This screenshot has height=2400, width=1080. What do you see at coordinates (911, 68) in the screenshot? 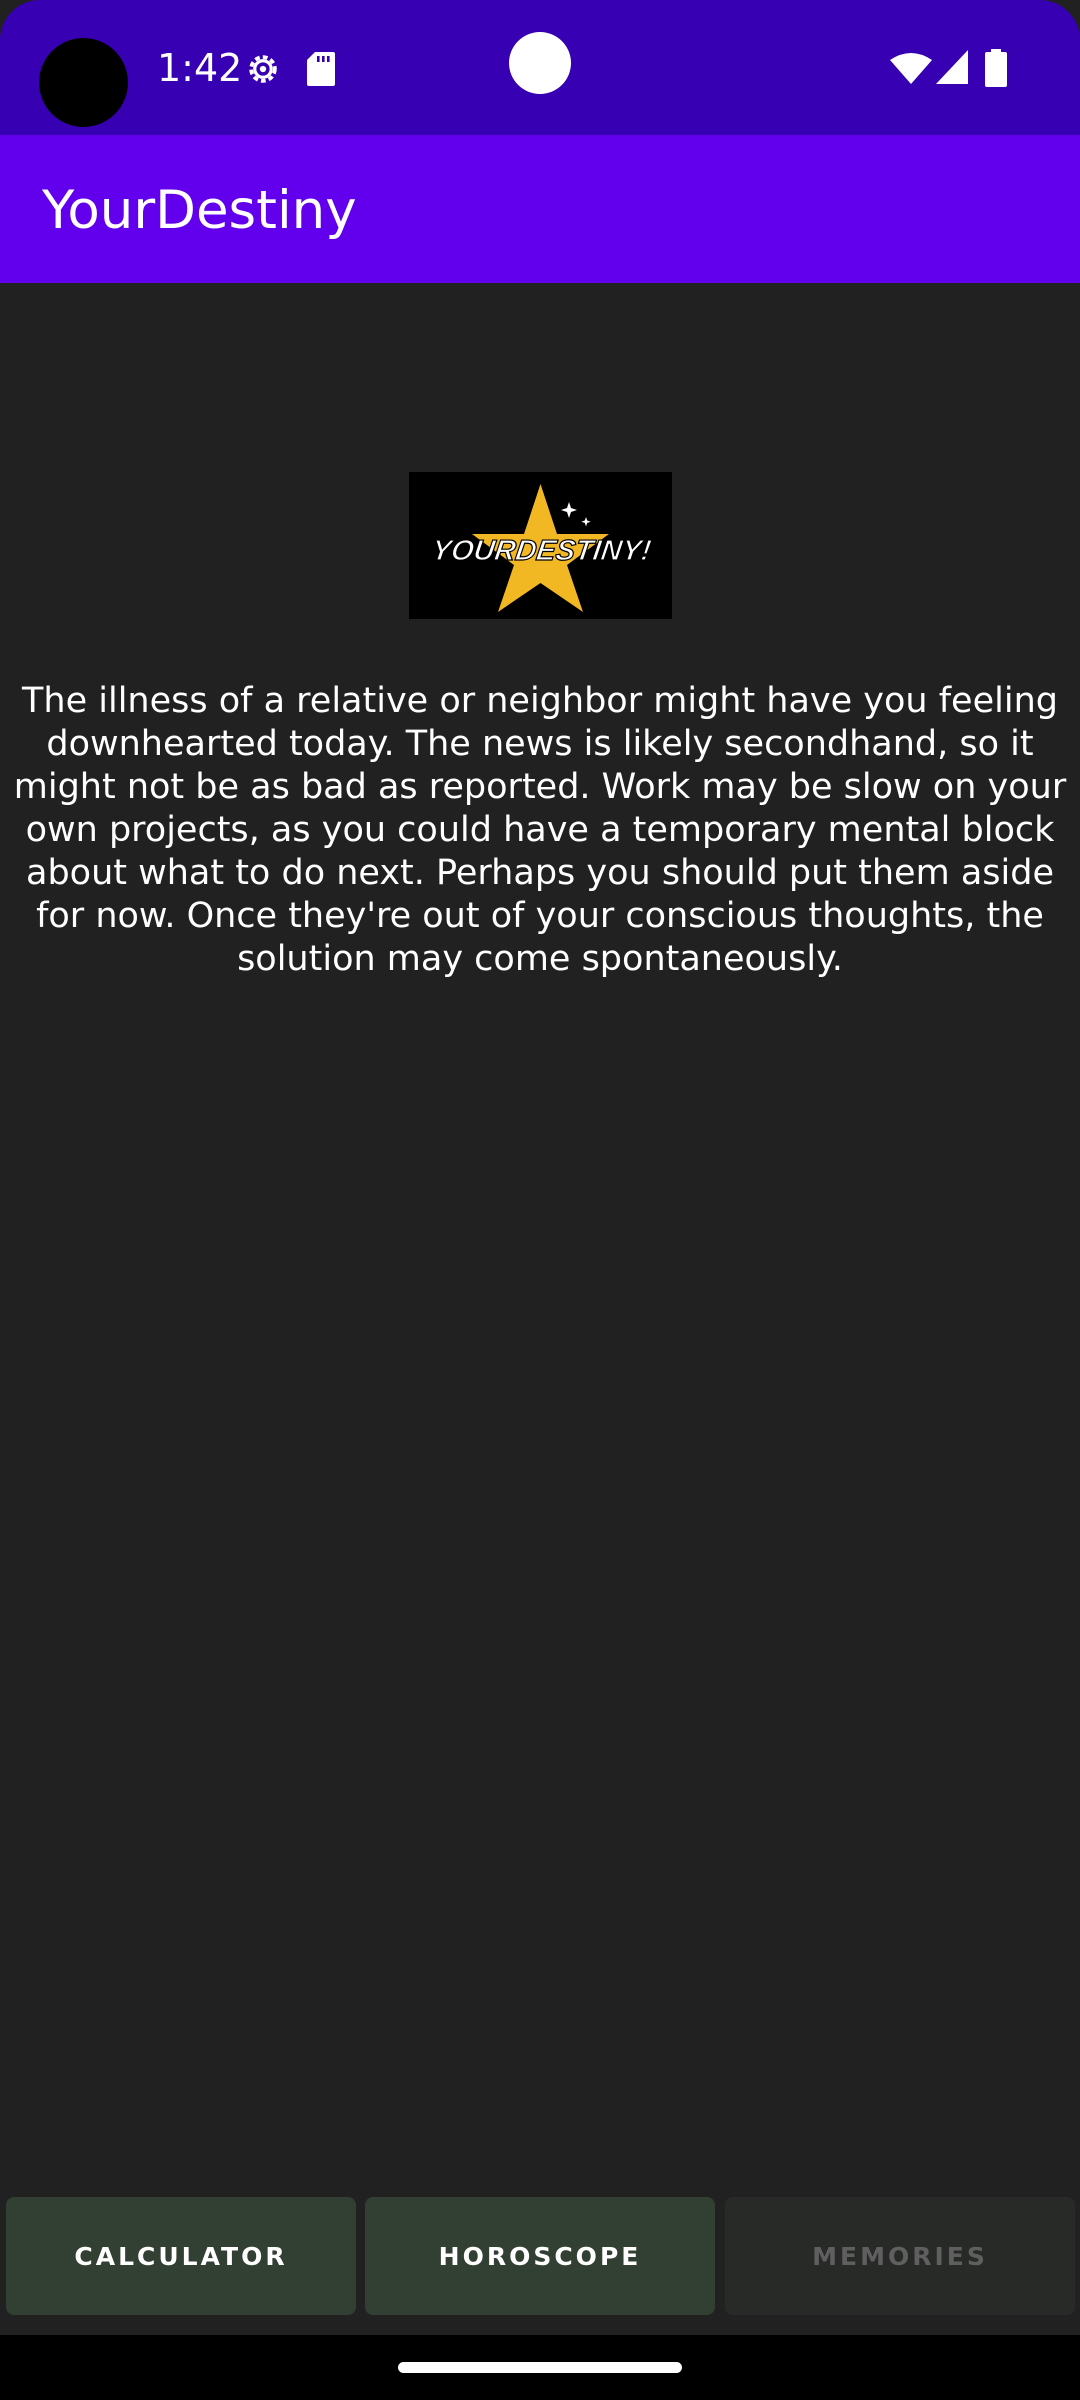
I see `wifi-icon` at bounding box center [911, 68].